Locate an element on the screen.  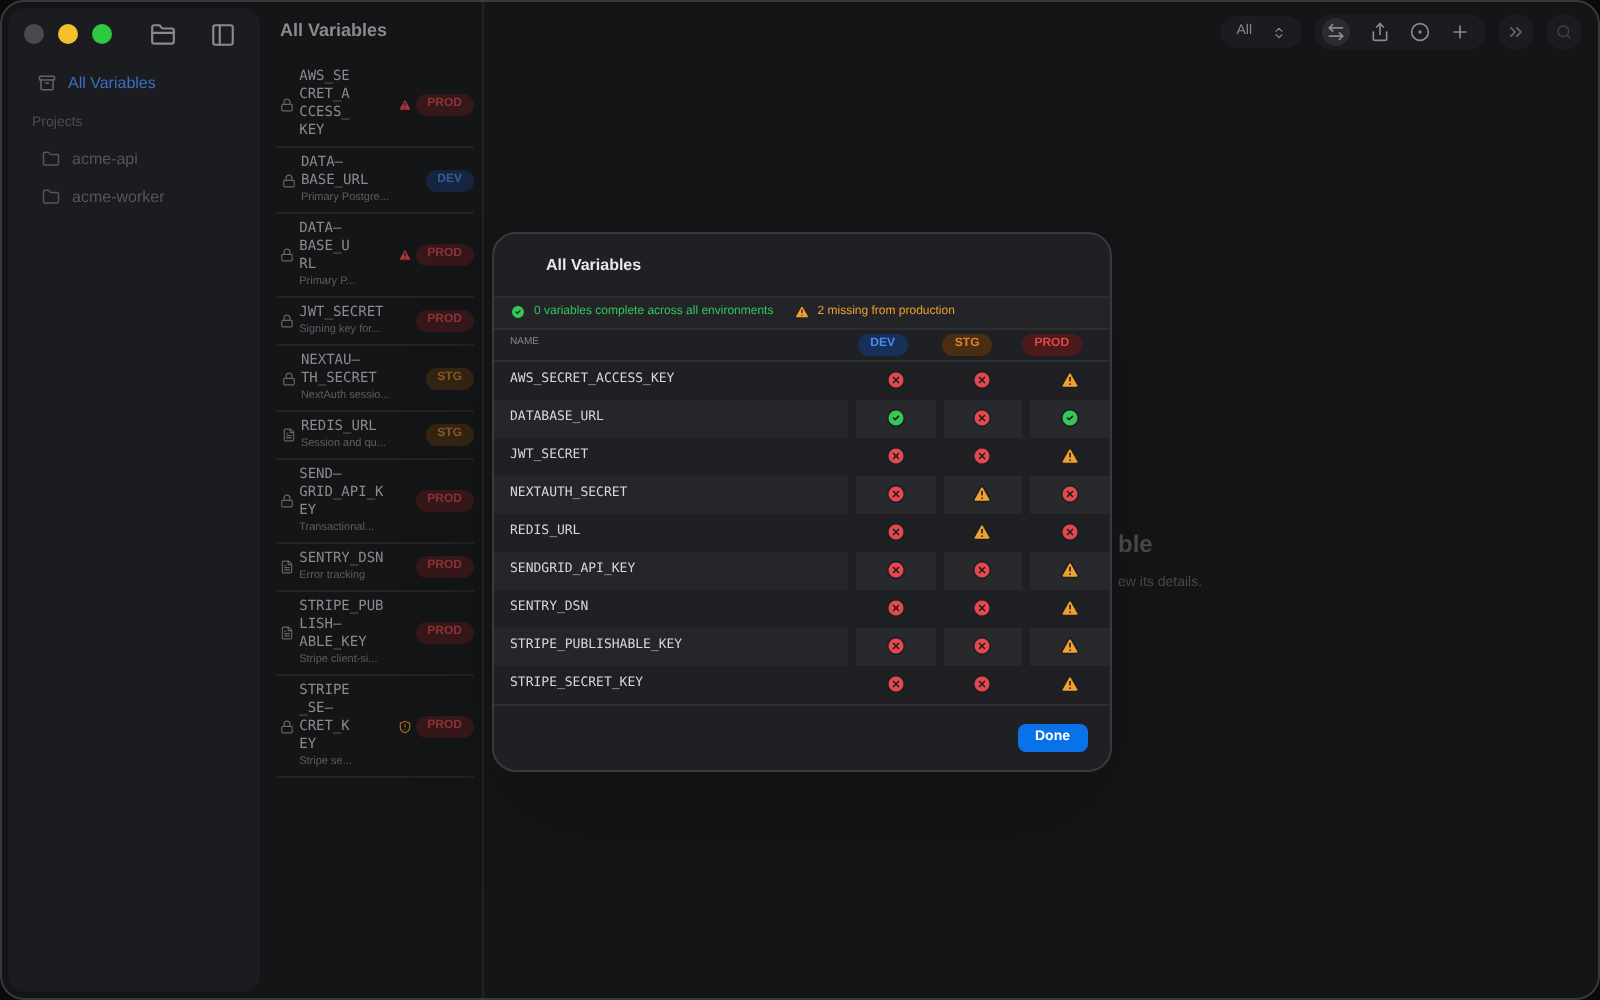
new-folder-icon is located at coordinates (163, 34).